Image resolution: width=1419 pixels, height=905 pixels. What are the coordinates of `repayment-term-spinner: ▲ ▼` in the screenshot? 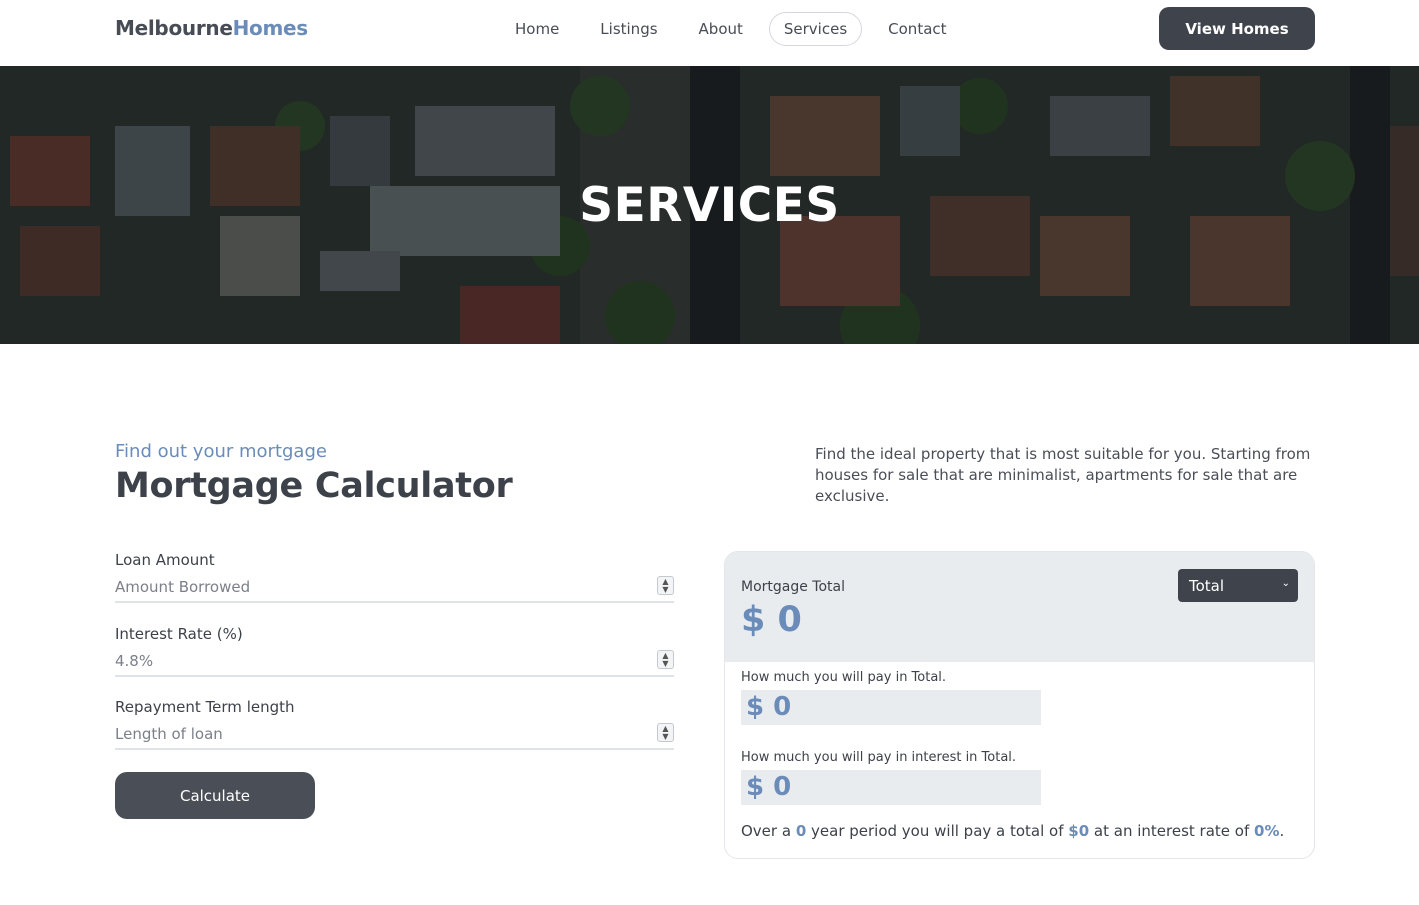 It's located at (665, 732).